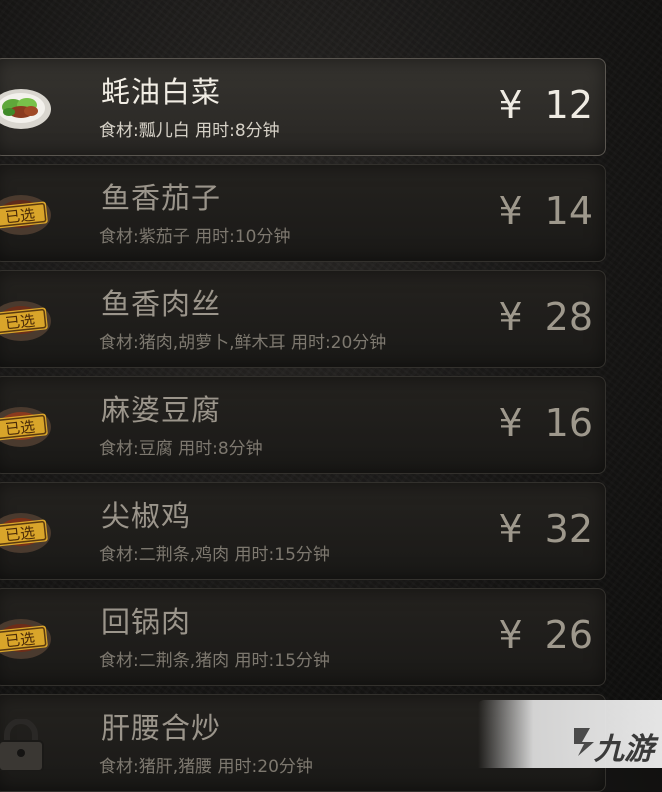 This screenshot has width=662, height=792. Describe the element at coordinates (195, 237) in the screenshot. I see `dish-meta: 食材:紫茄子 用时:10分钟` at that location.